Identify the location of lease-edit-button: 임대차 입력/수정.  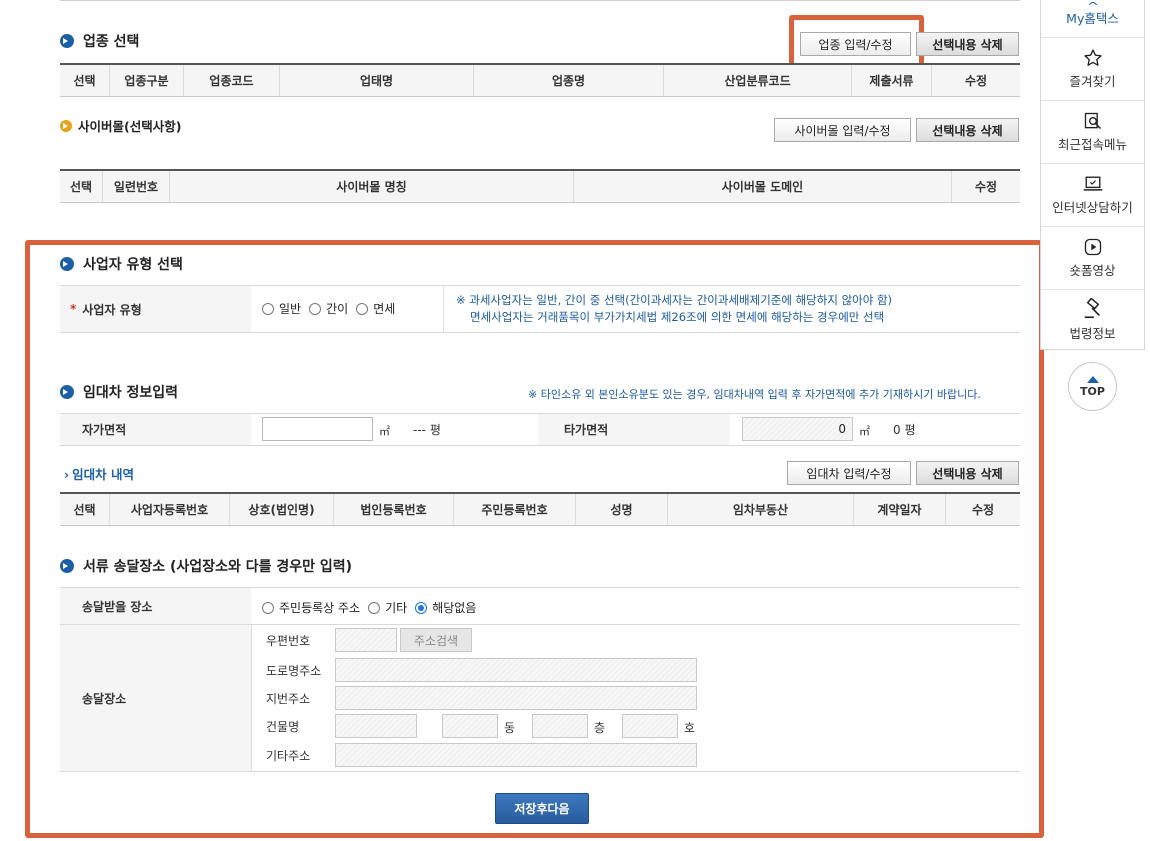
(849, 473).